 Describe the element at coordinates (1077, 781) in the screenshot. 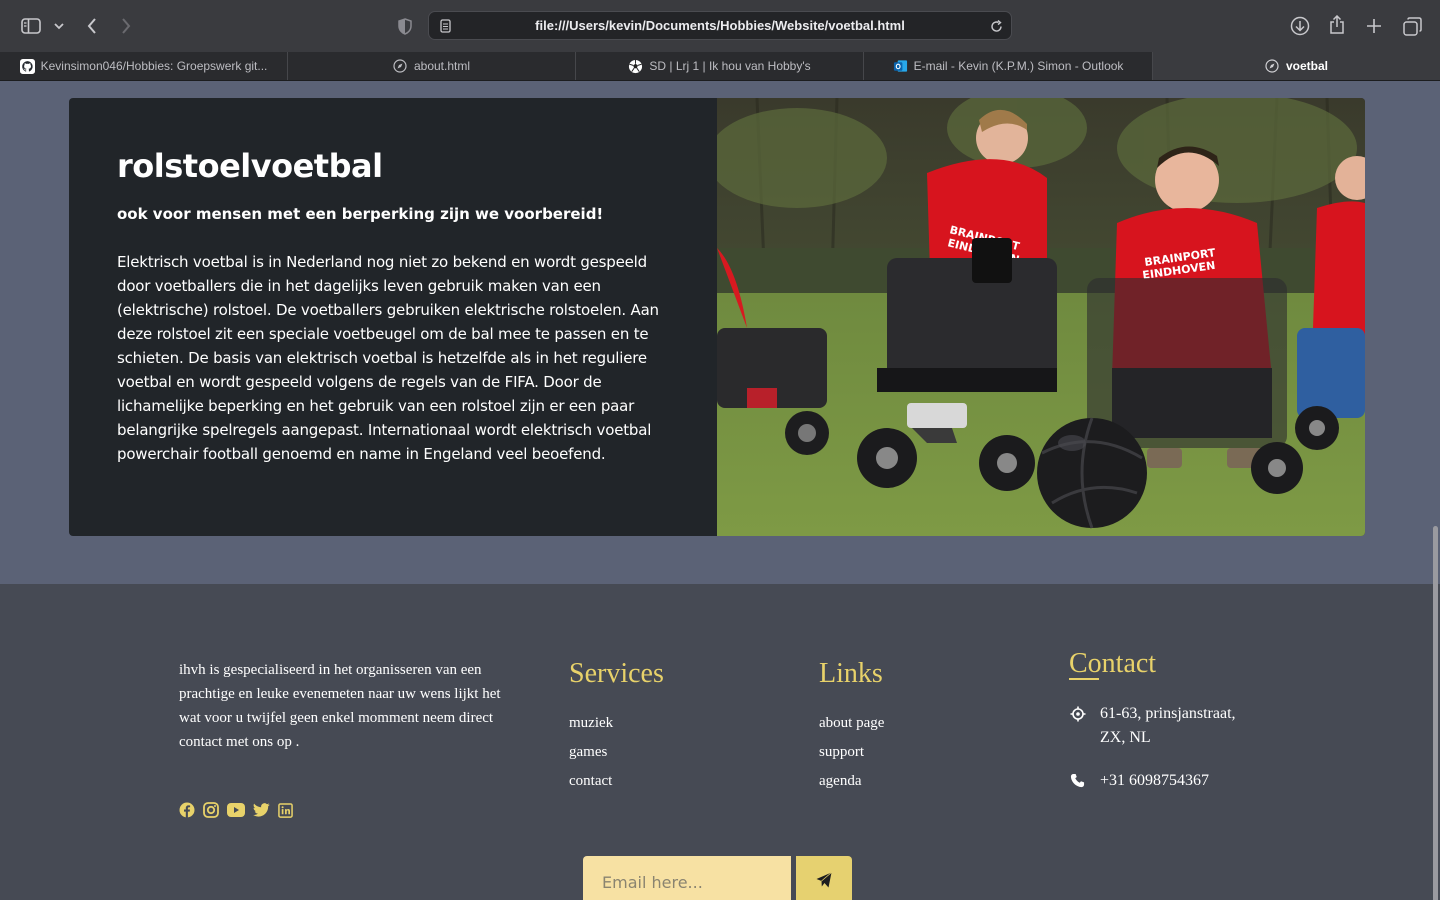

I see `phone-icon` at that location.